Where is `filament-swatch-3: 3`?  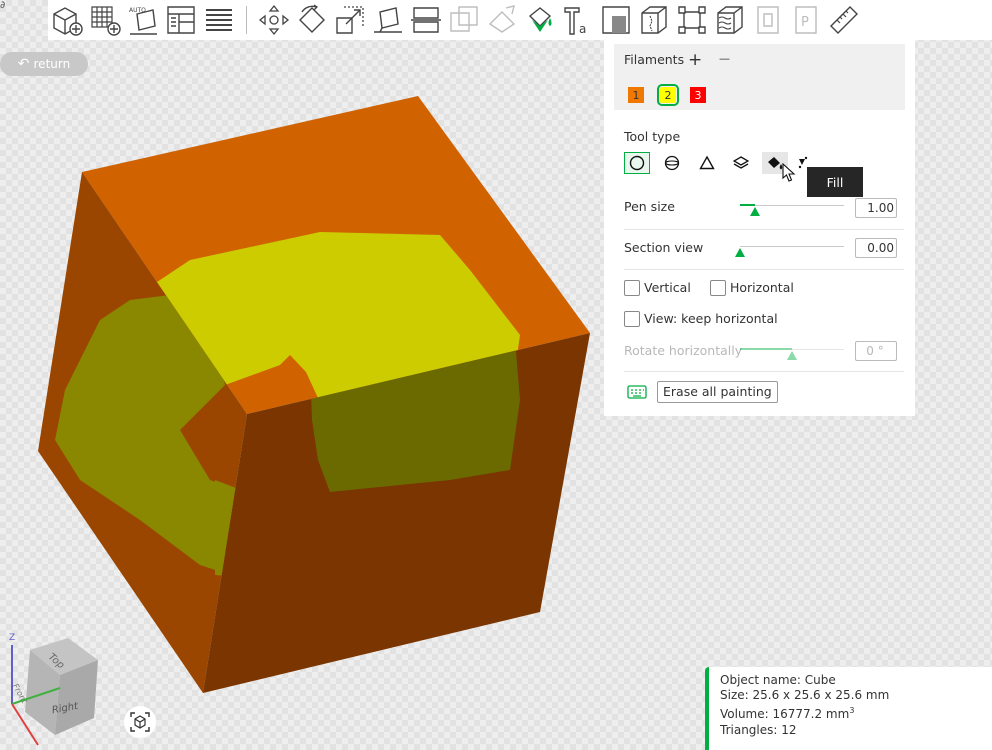 filament-swatch-3: 3 is located at coordinates (698, 95).